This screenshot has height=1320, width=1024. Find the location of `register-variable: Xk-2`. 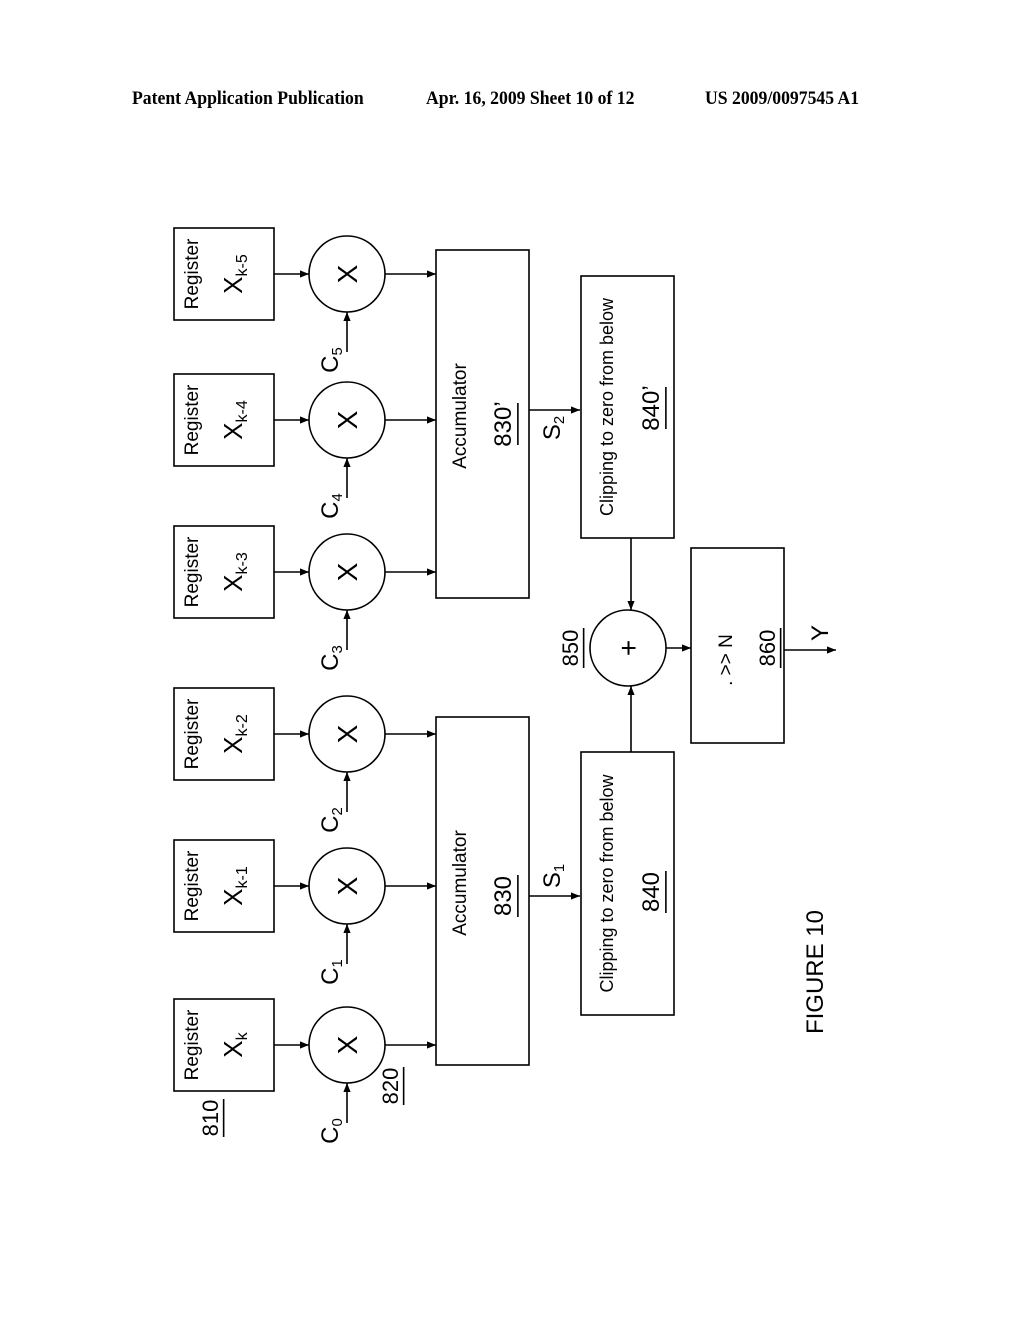

register-variable: Xk-2 is located at coordinates (234, 734).